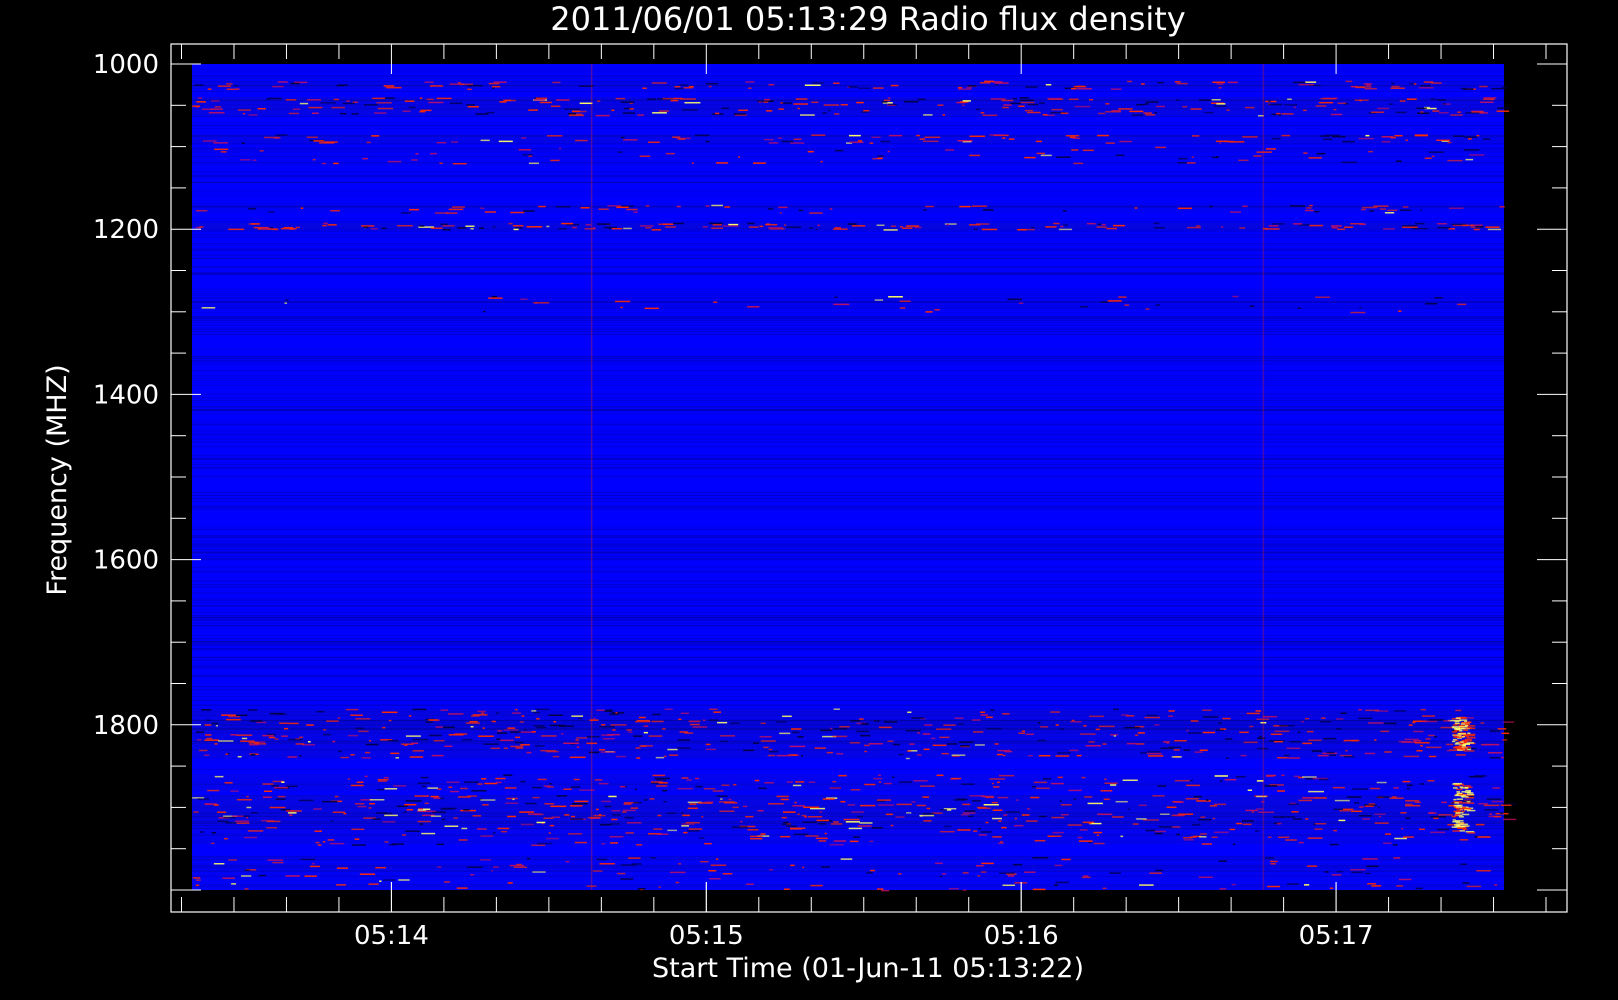 This screenshot has height=1000, width=1618. Describe the element at coordinates (57, 479) in the screenshot. I see `y-axis-label: Frequency (MHZ)` at that location.